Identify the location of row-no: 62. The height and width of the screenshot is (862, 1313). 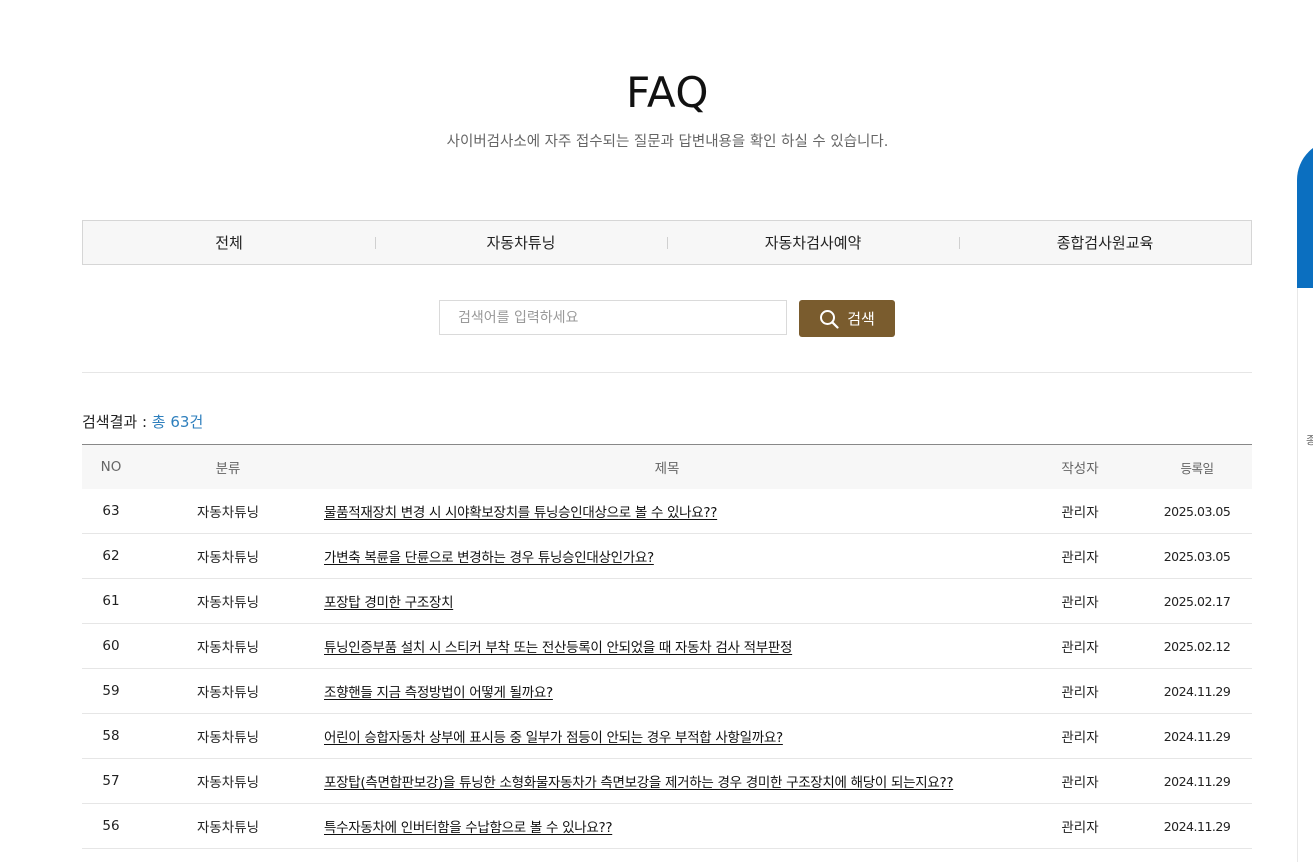
(111, 556).